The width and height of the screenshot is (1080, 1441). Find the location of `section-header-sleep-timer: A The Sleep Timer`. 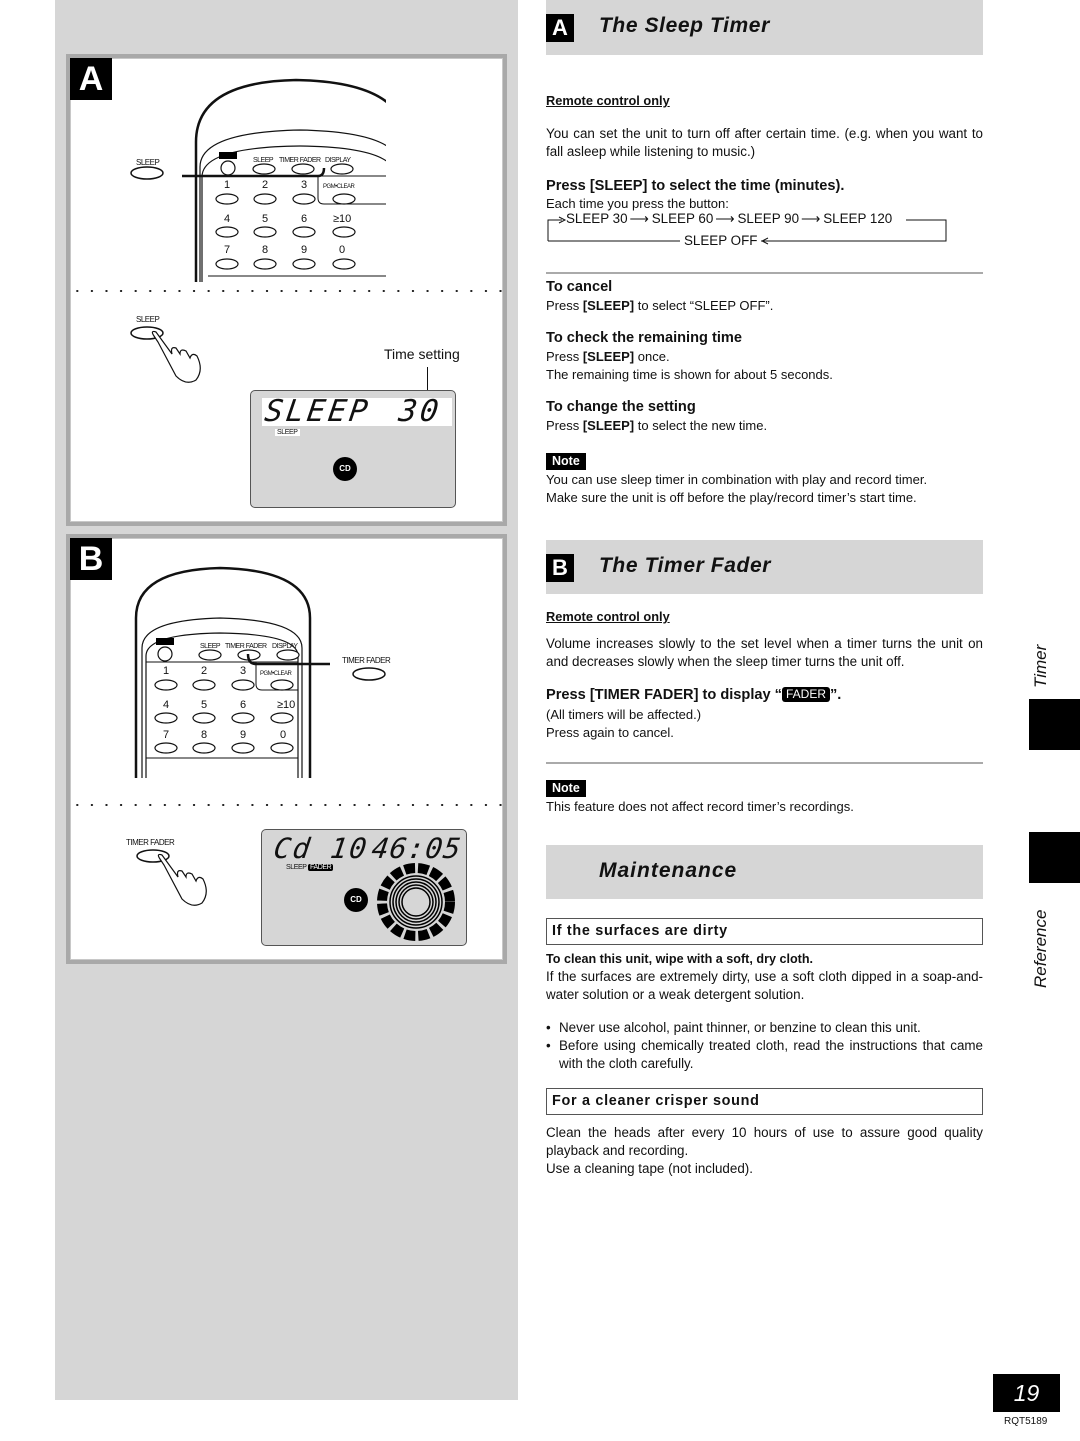

section-header-sleep-timer: A The Sleep Timer is located at coordinates (764, 27).